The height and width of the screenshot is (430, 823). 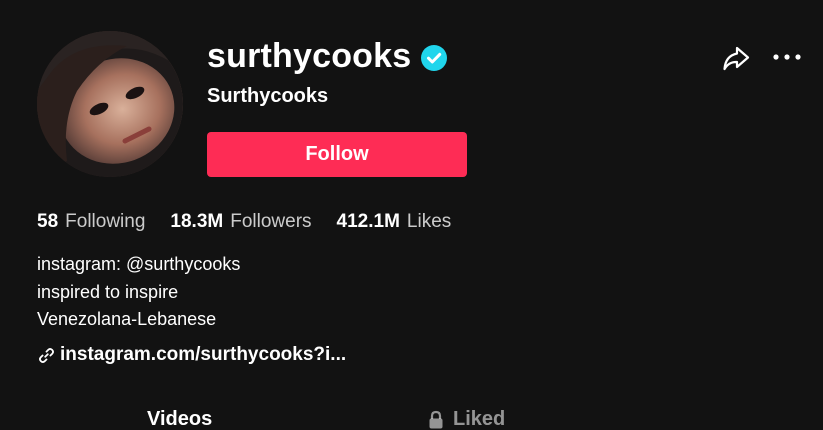 I want to click on username-row: surthycooks, so click(x=327, y=56).